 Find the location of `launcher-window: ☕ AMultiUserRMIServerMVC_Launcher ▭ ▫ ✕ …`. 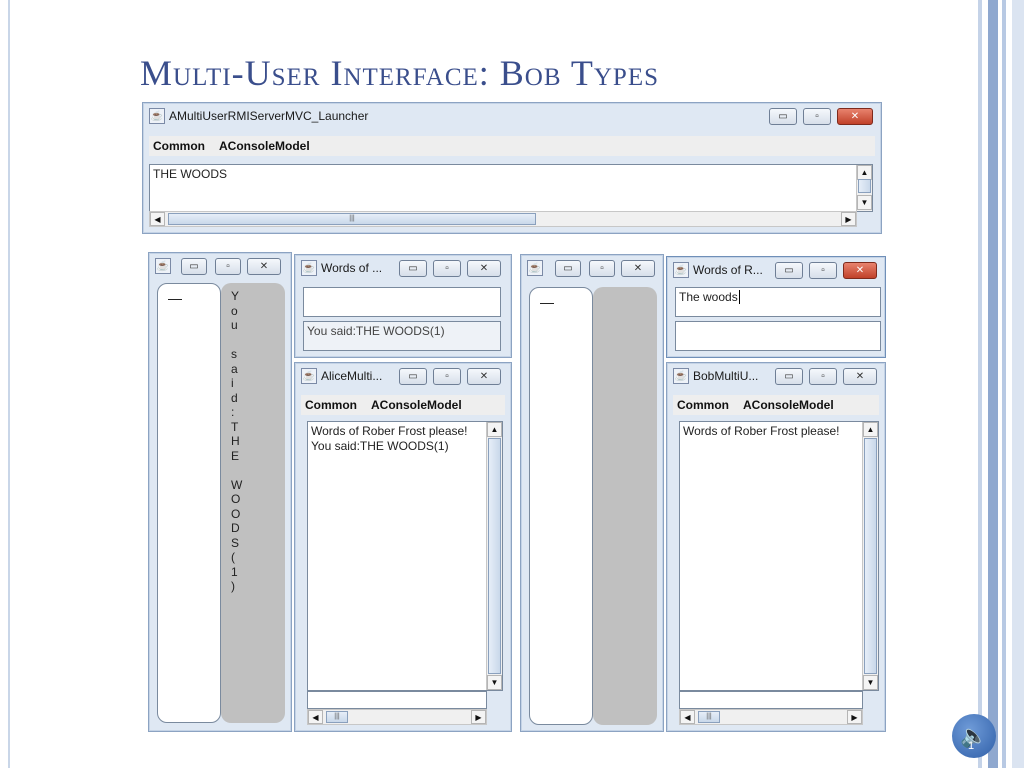

launcher-window: ☕ AMultiUserRMIServerMVC_Launcher ▭ ▫ ✕ … is located at coordinates (512, 168).